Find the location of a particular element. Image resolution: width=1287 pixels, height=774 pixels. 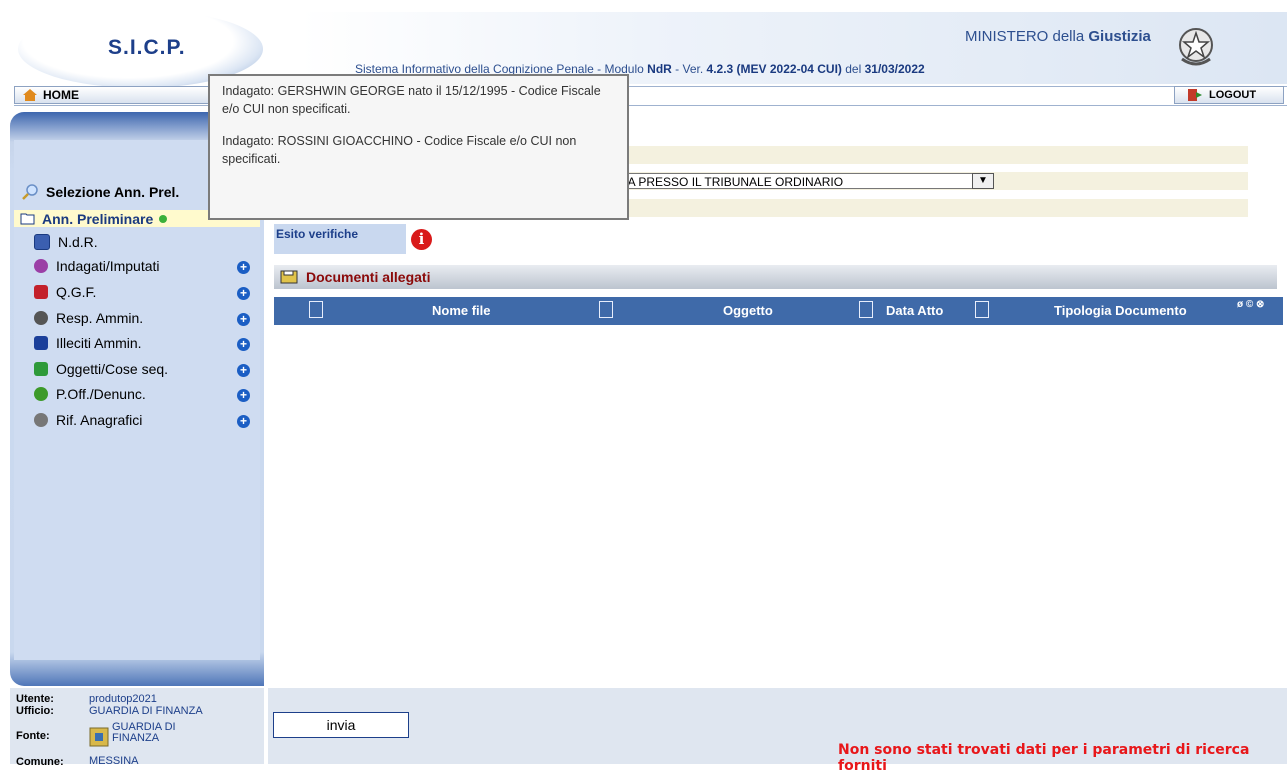

sidebar-item-label: N.d.R. is located at coordinates (78, 242).